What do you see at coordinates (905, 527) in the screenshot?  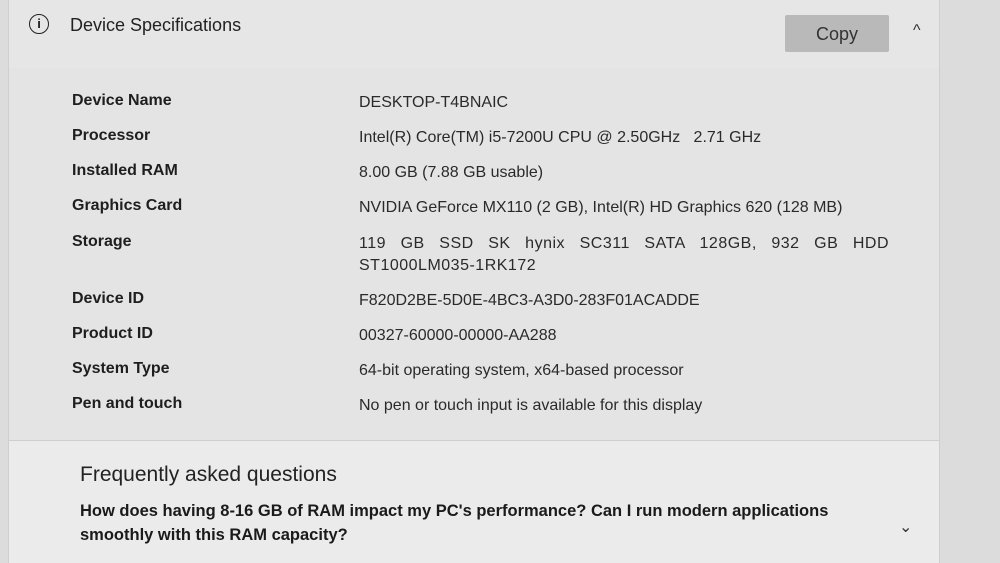 I see `chevron-down-icon: ⌄` at bounding box center [905, 527].